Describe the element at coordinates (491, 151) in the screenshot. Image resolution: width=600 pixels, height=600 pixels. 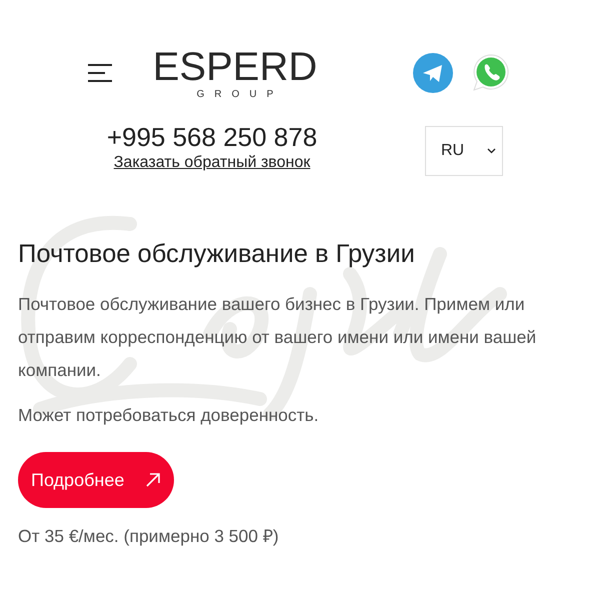
I see `chevron-down-icon` at that location.